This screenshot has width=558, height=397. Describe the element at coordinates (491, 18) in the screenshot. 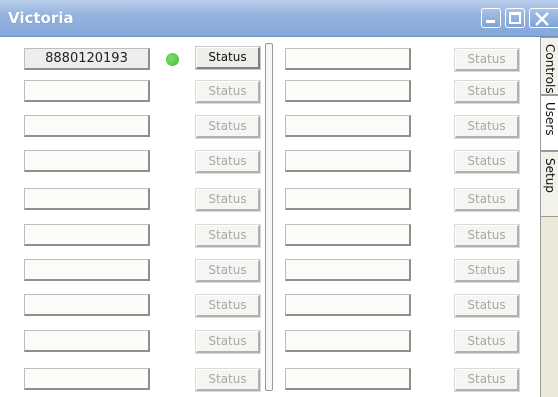

I see `minimize-button` at that location.